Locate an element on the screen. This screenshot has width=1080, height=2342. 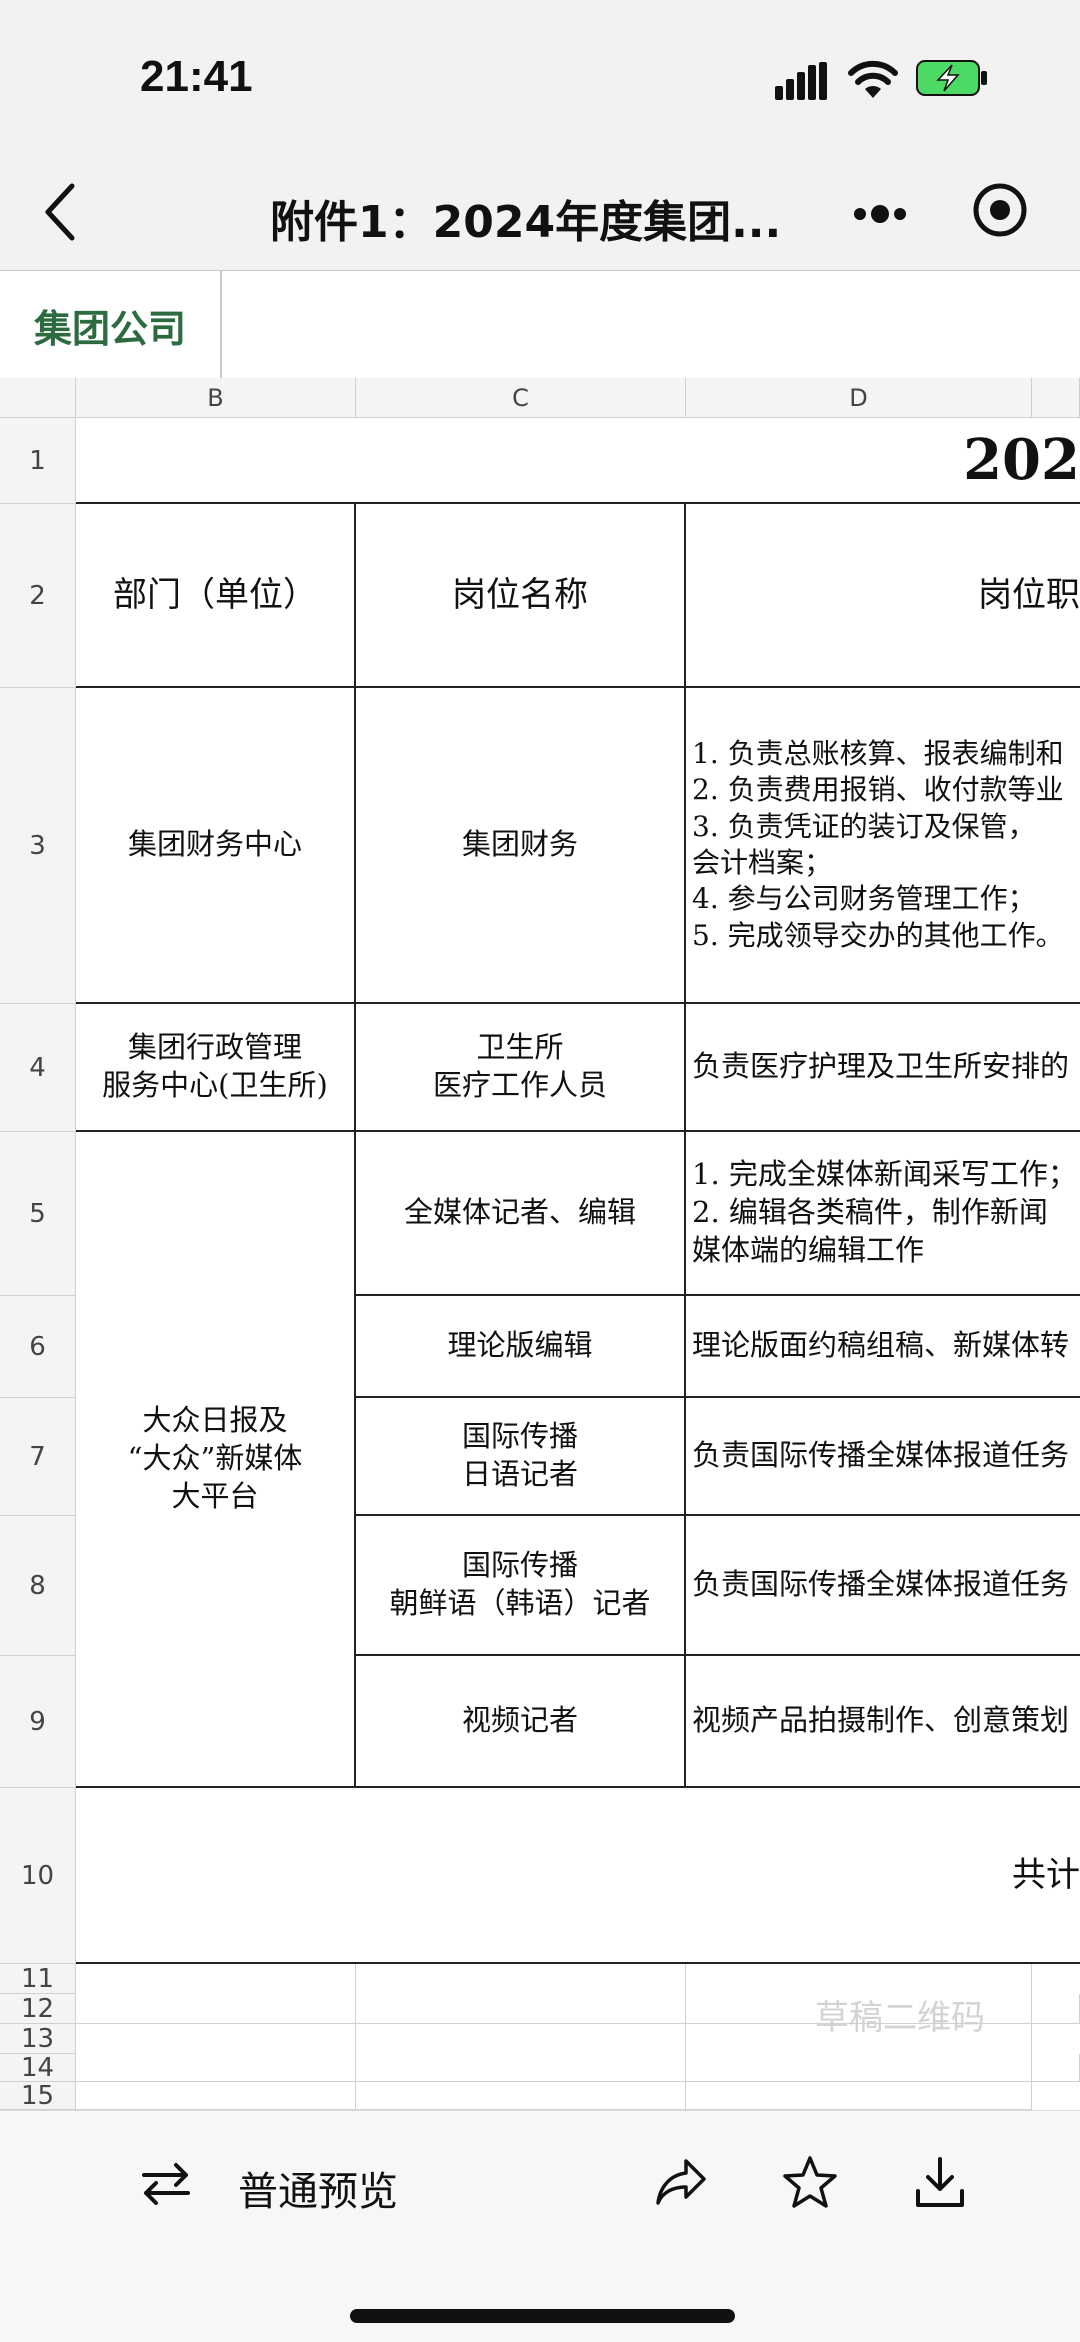
row-header-9: 9 is located at coordinates (38, 1722).